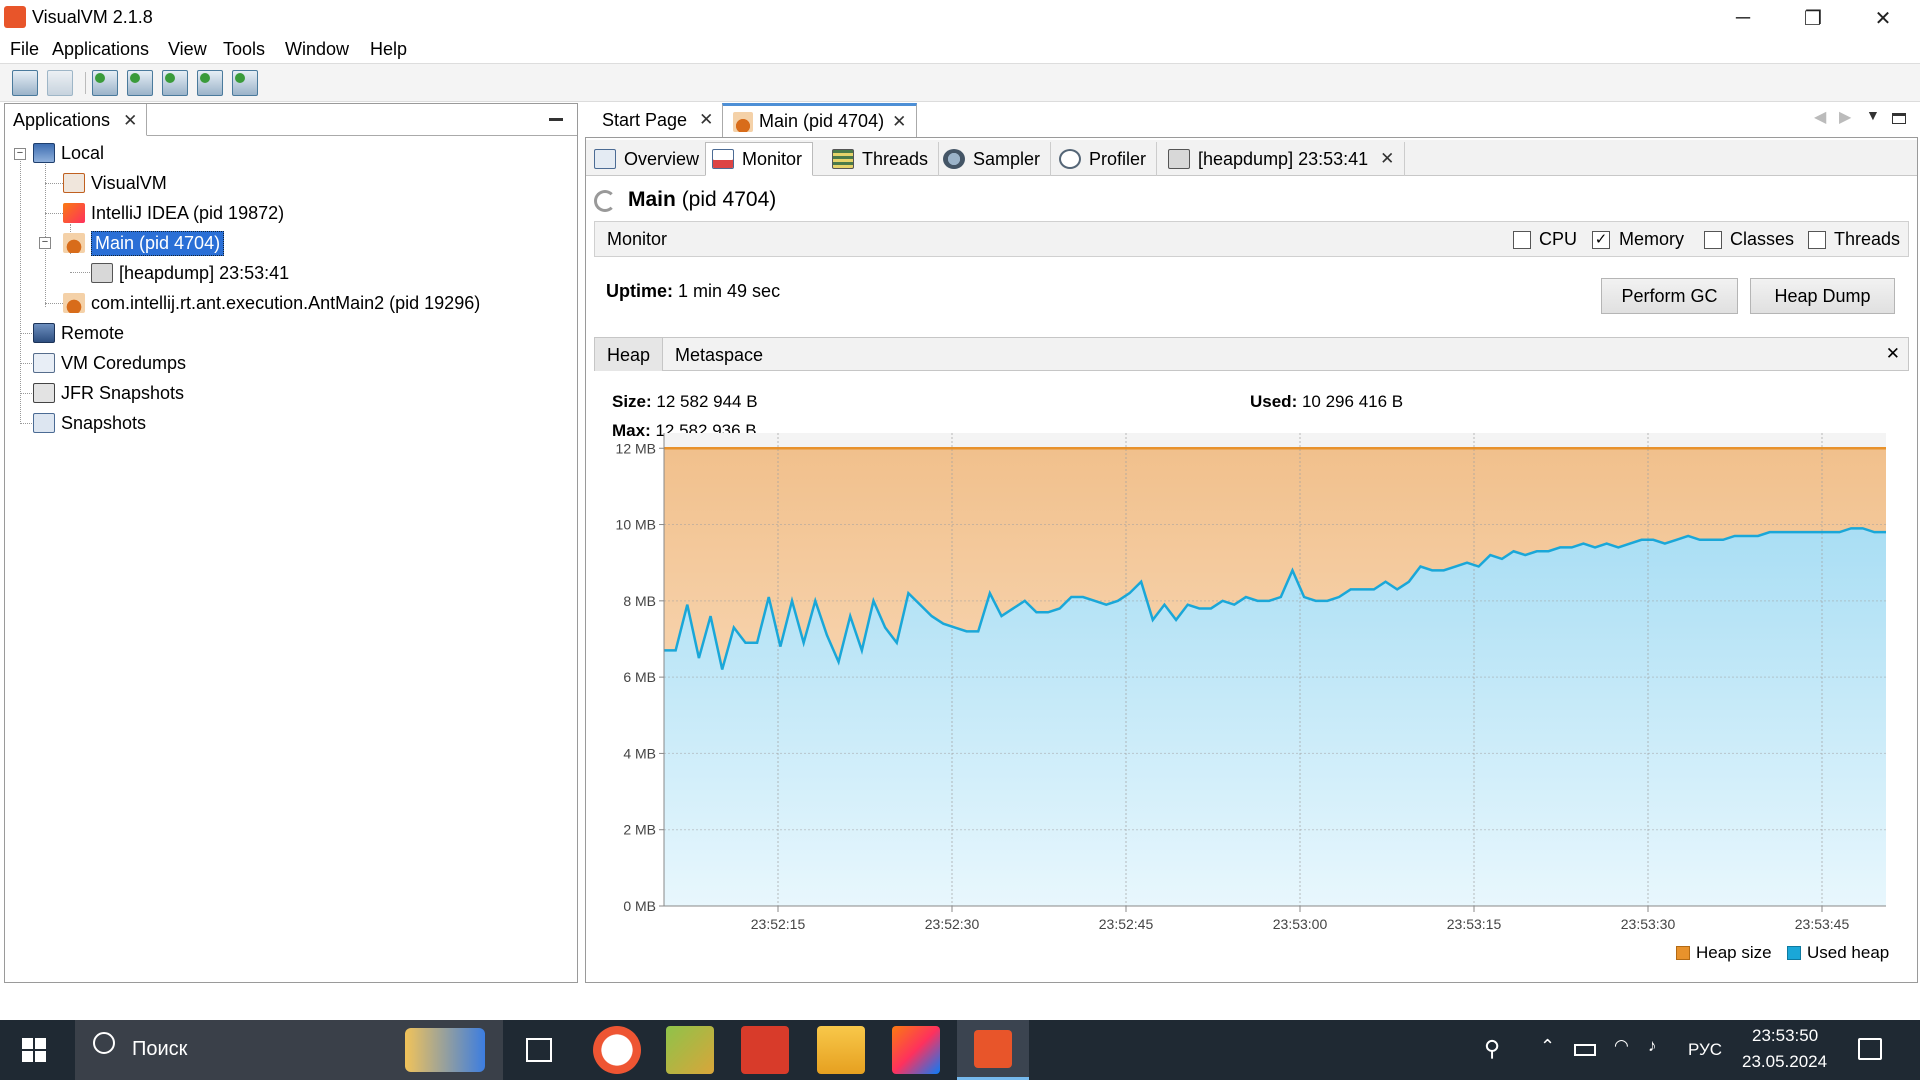  I want to click on tab-main: Main (pid 4704) ✕, so click(820, 120).